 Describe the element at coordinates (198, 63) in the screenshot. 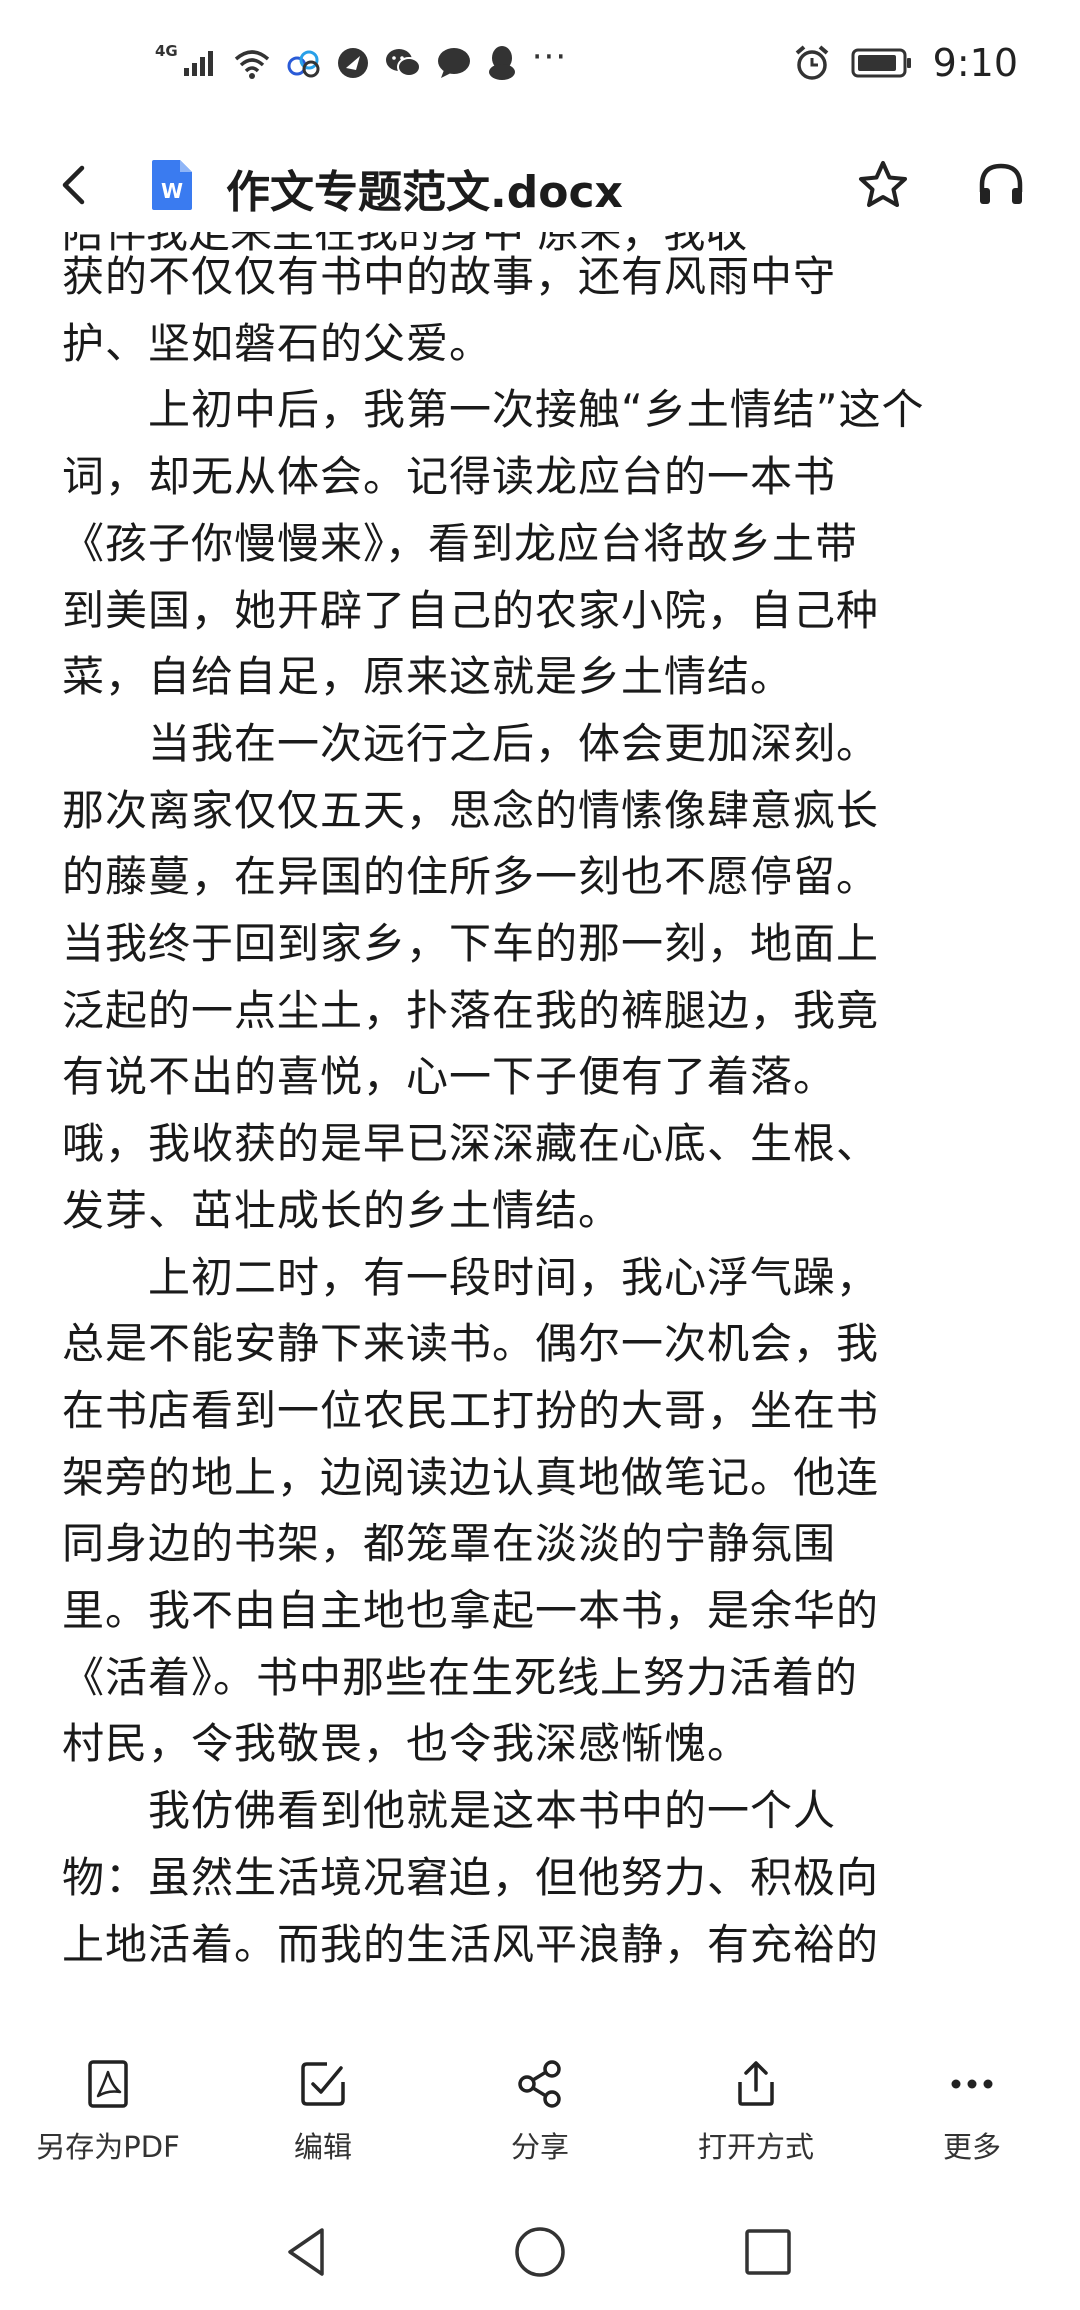

I see `signal-icon` at that location.